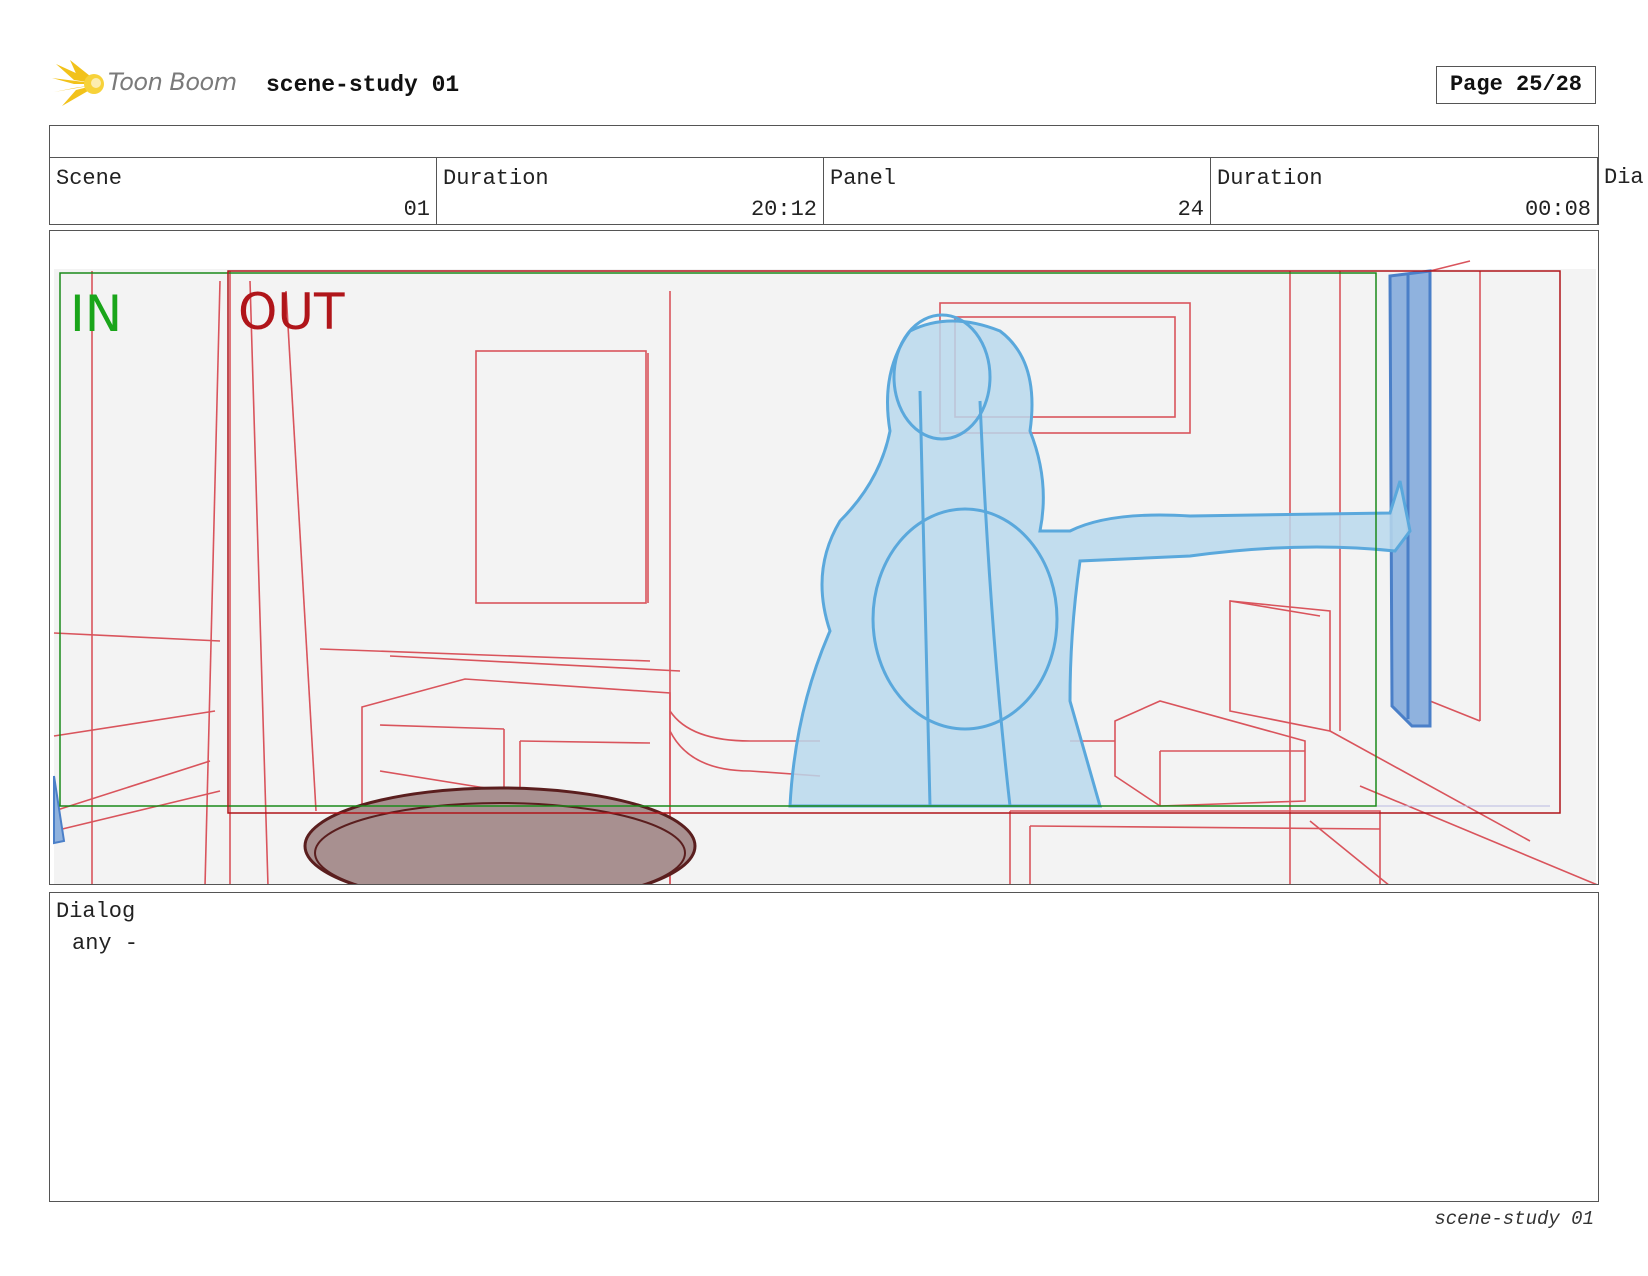 This screenshot has height=1276, width=1648. Describe the element at coordinates (1017, 191) in the screenshot. I see `panel-cell: Panel 24` at that location.